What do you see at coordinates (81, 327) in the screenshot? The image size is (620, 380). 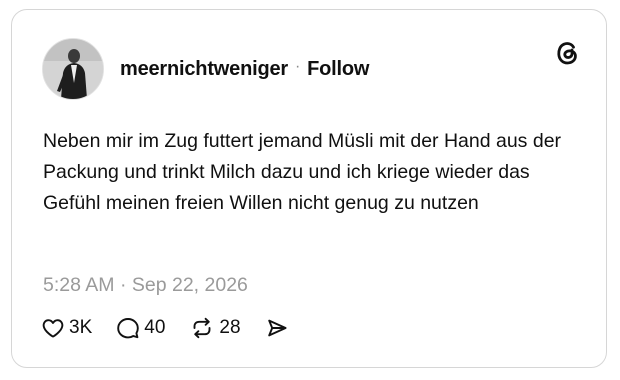 I see `like-count: 3K` at bounding box center [81, 327].